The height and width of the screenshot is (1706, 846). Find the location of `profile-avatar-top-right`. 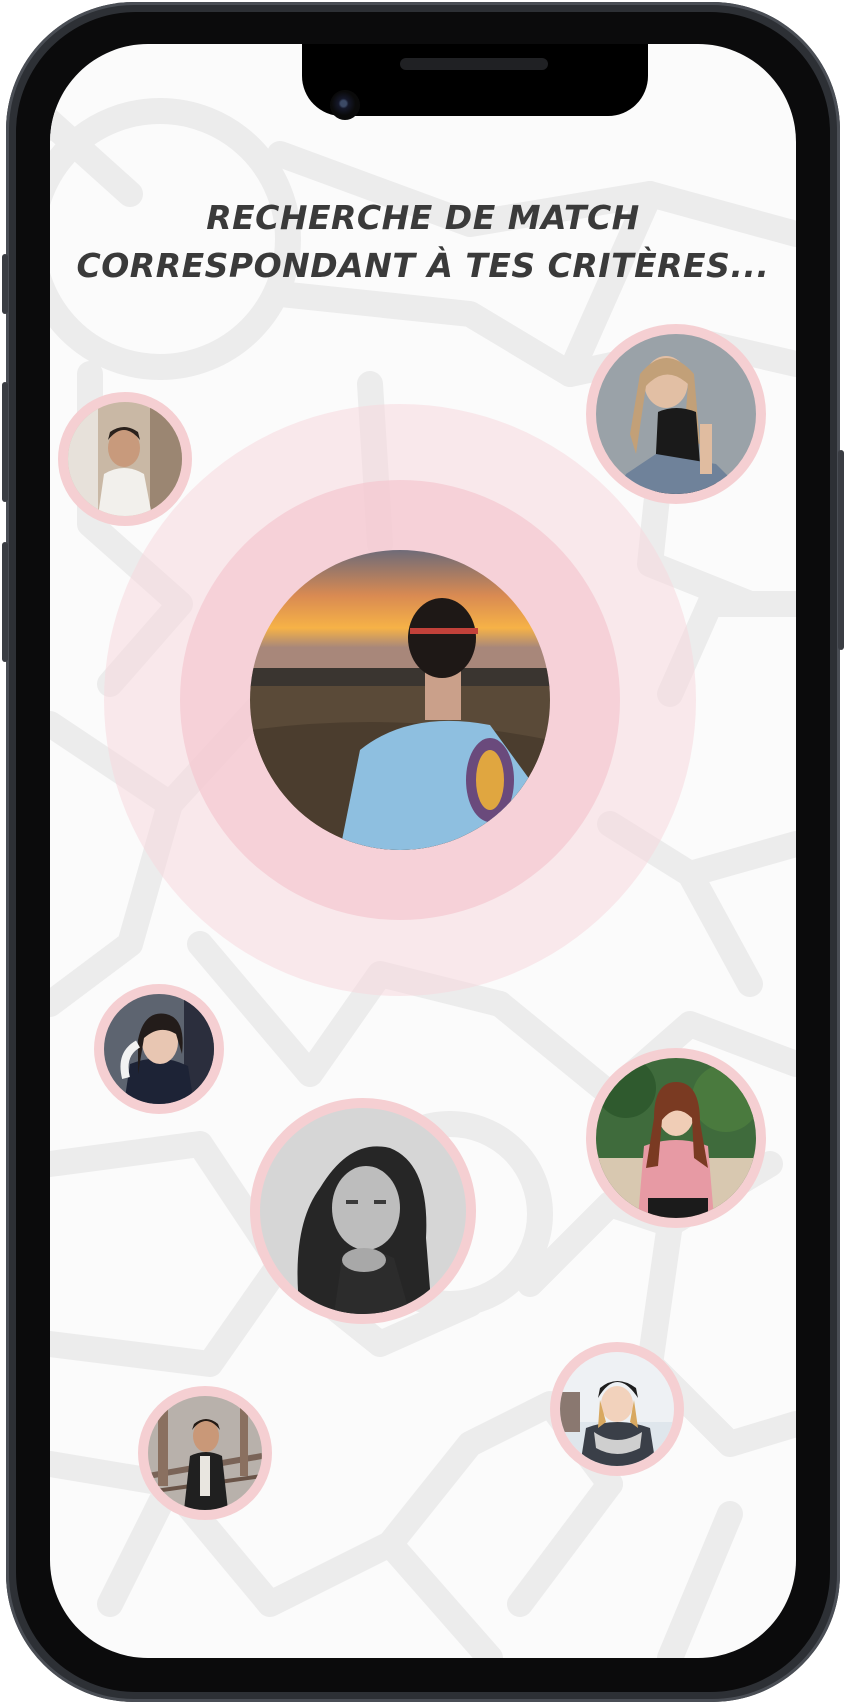

profile-avatar-top-right is located at coordinates (676, 414).